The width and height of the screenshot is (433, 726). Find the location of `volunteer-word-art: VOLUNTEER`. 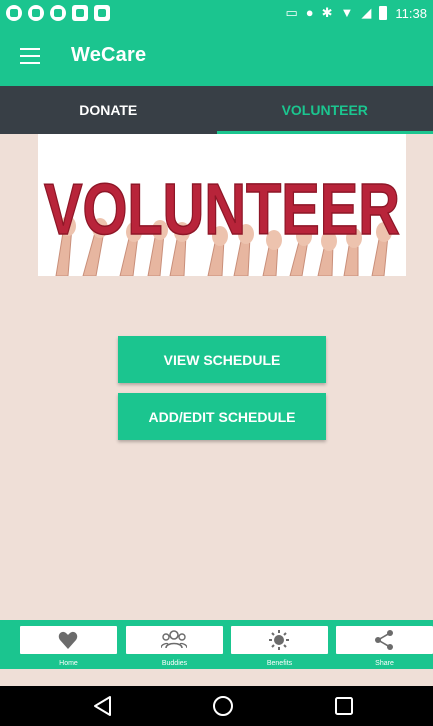

volunteer-word-art: VOLUNTEER is located at coordinates (222, 210).